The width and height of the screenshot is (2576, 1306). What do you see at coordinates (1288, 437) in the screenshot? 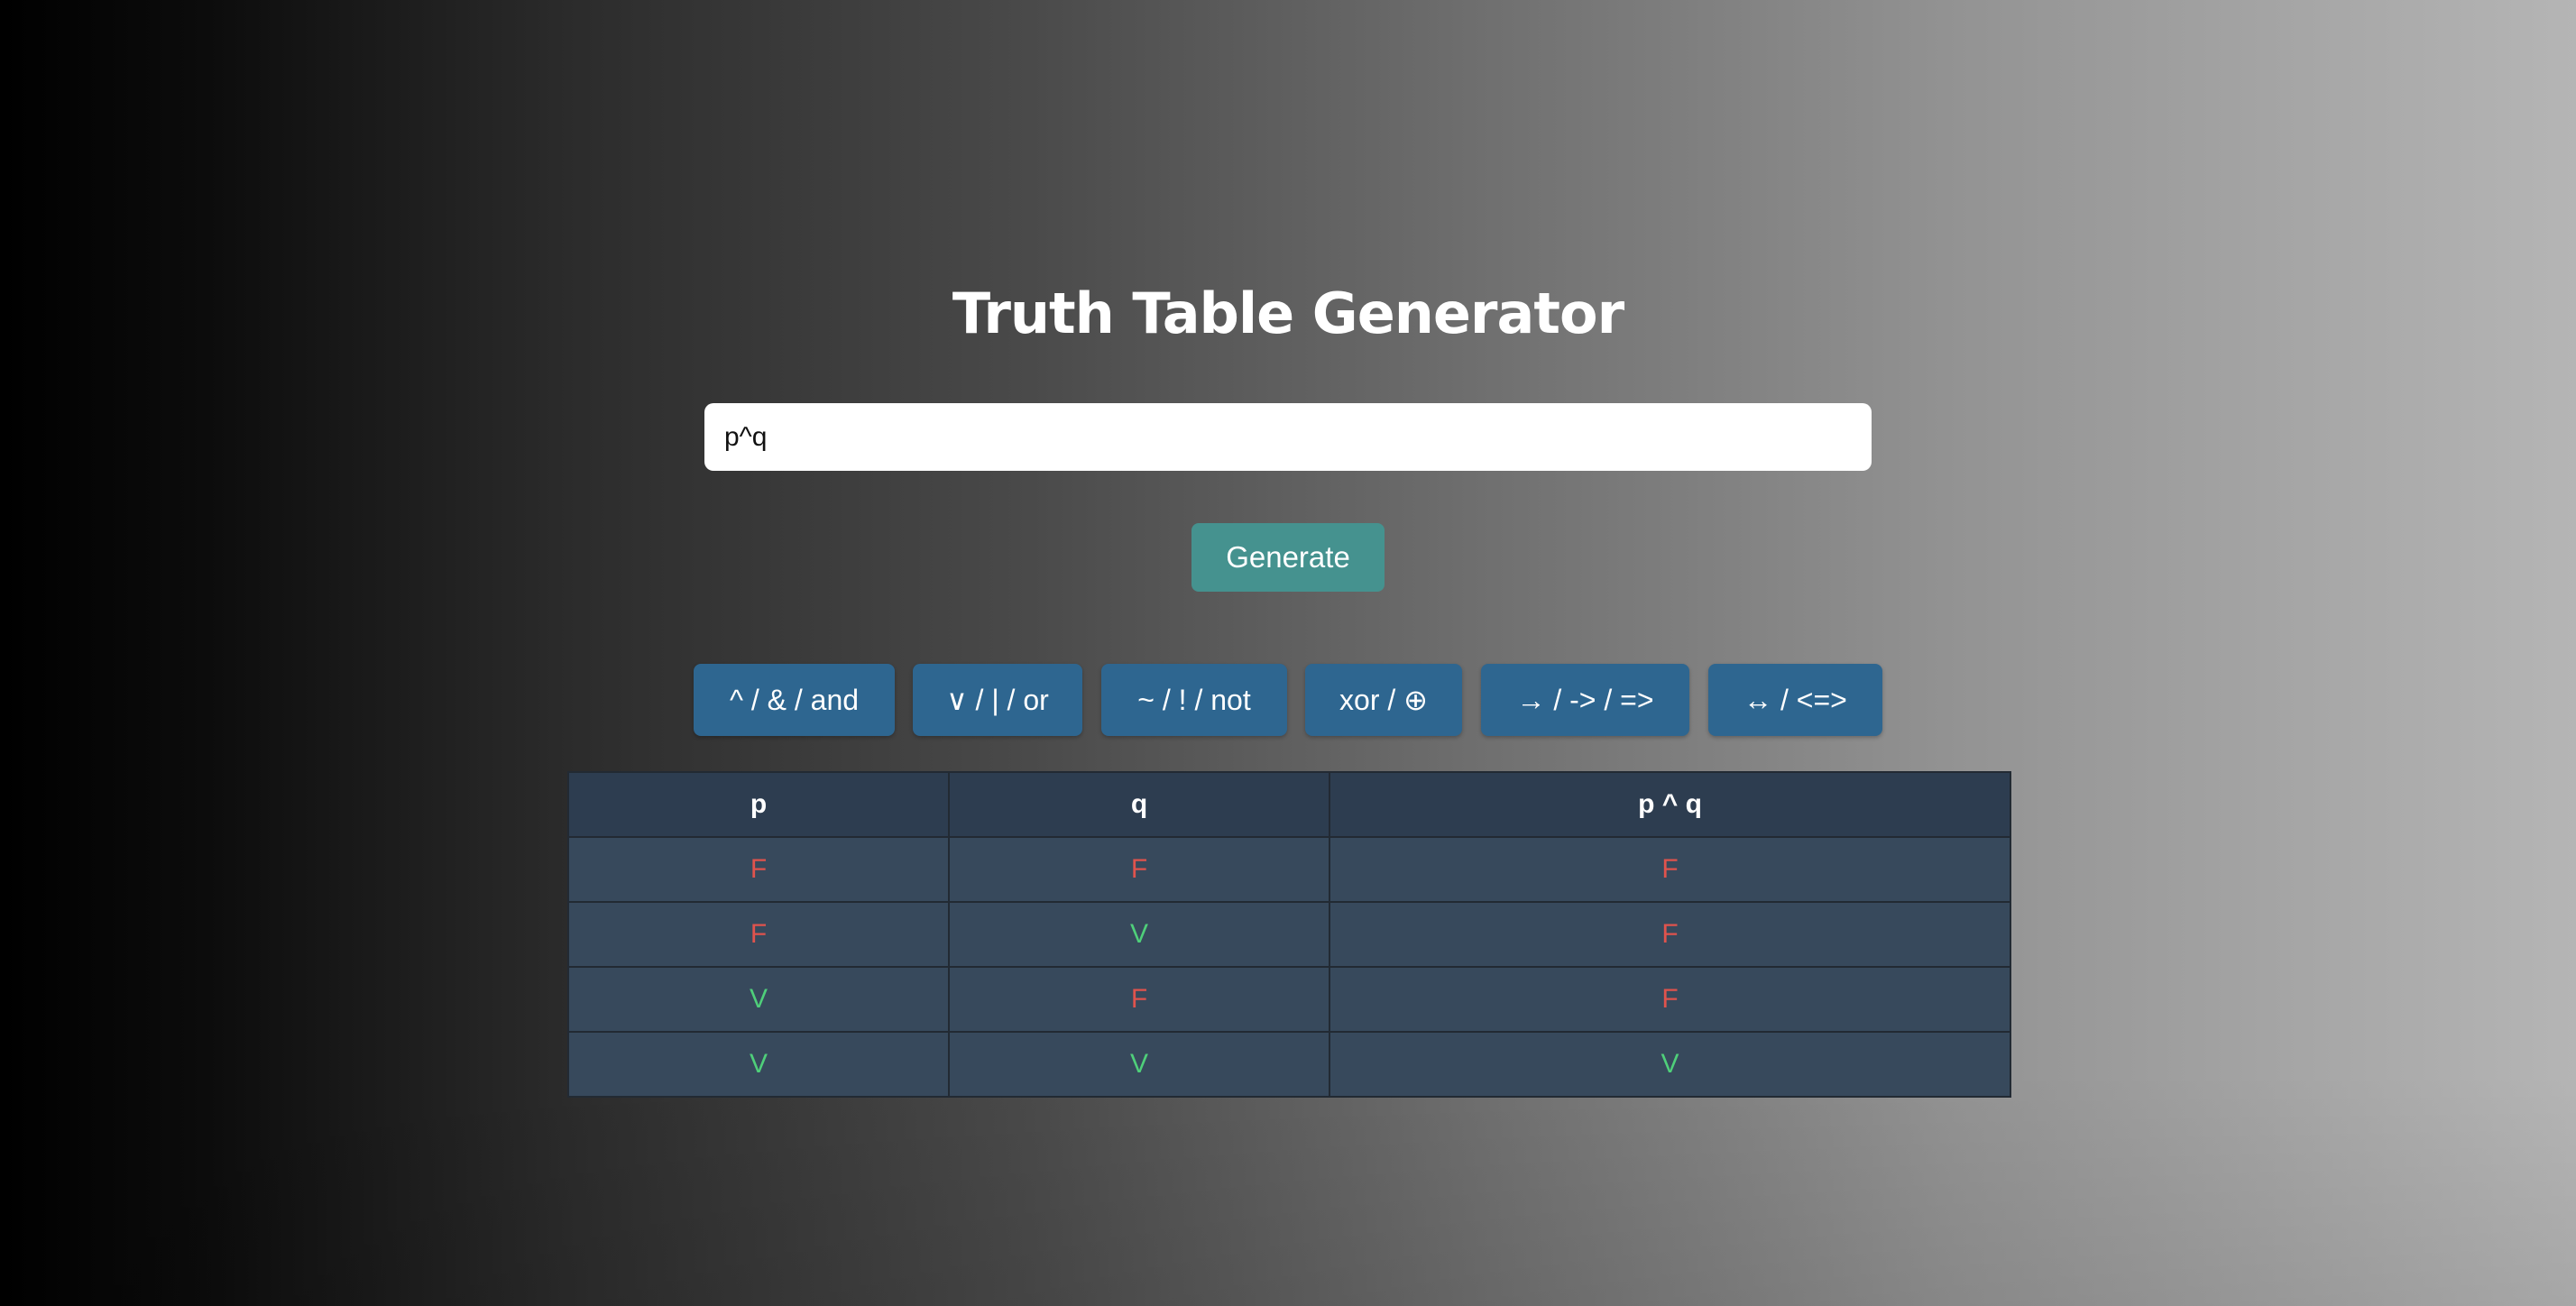
I see `expression-input` at bounding box center [1288, 437].